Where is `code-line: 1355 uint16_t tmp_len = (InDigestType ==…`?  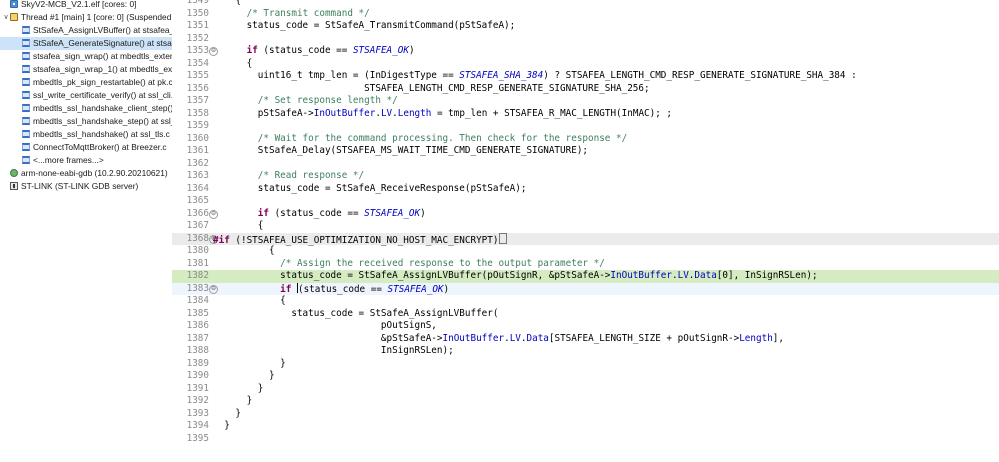 code-line: 1355 uint16_t tmp_len = (InDigestType ==… is located at coordinates (585, 76).